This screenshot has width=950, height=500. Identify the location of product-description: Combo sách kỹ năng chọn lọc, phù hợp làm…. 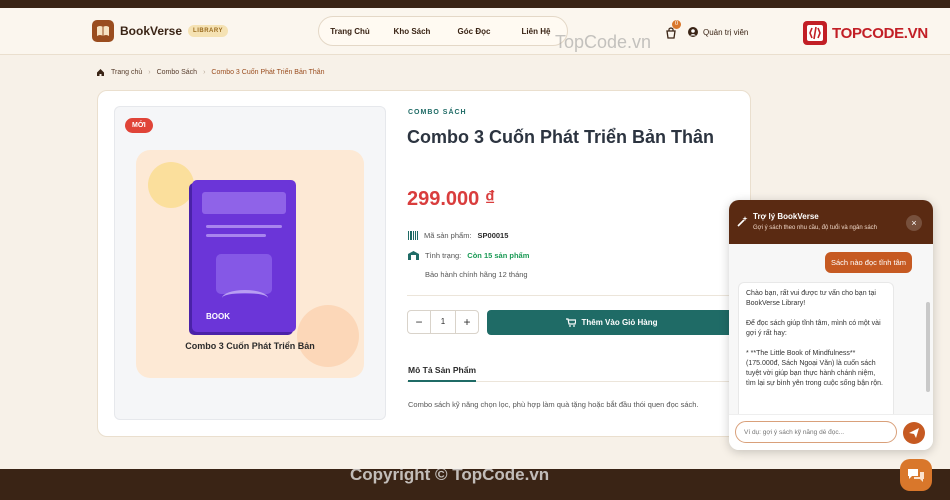
(553, 404).